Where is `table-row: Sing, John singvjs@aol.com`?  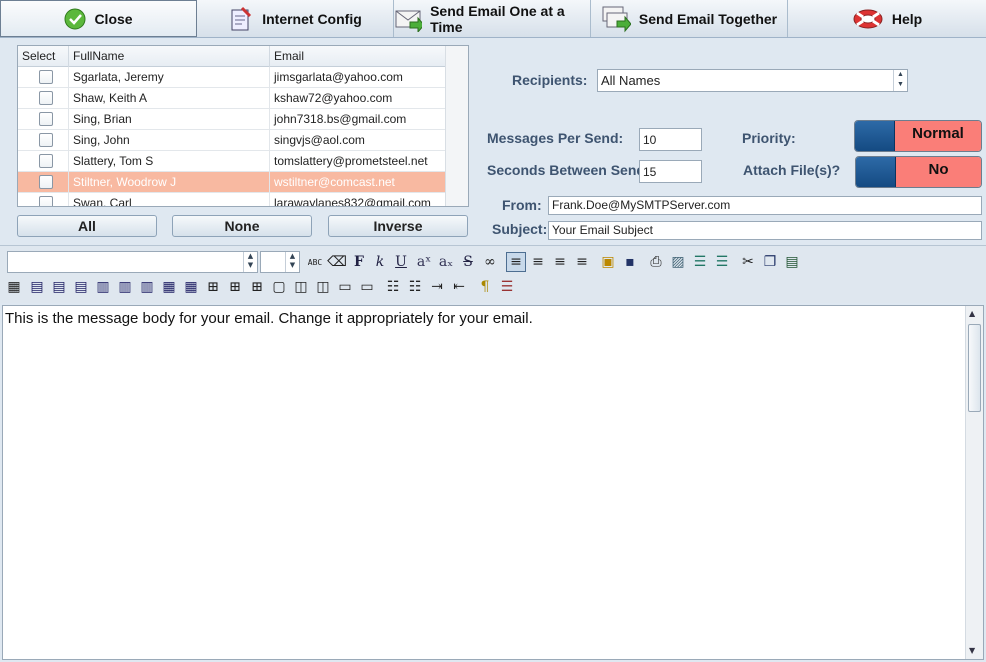 table-row: Sing, John singvjs@aol.com is located at coordinates (232, 140).